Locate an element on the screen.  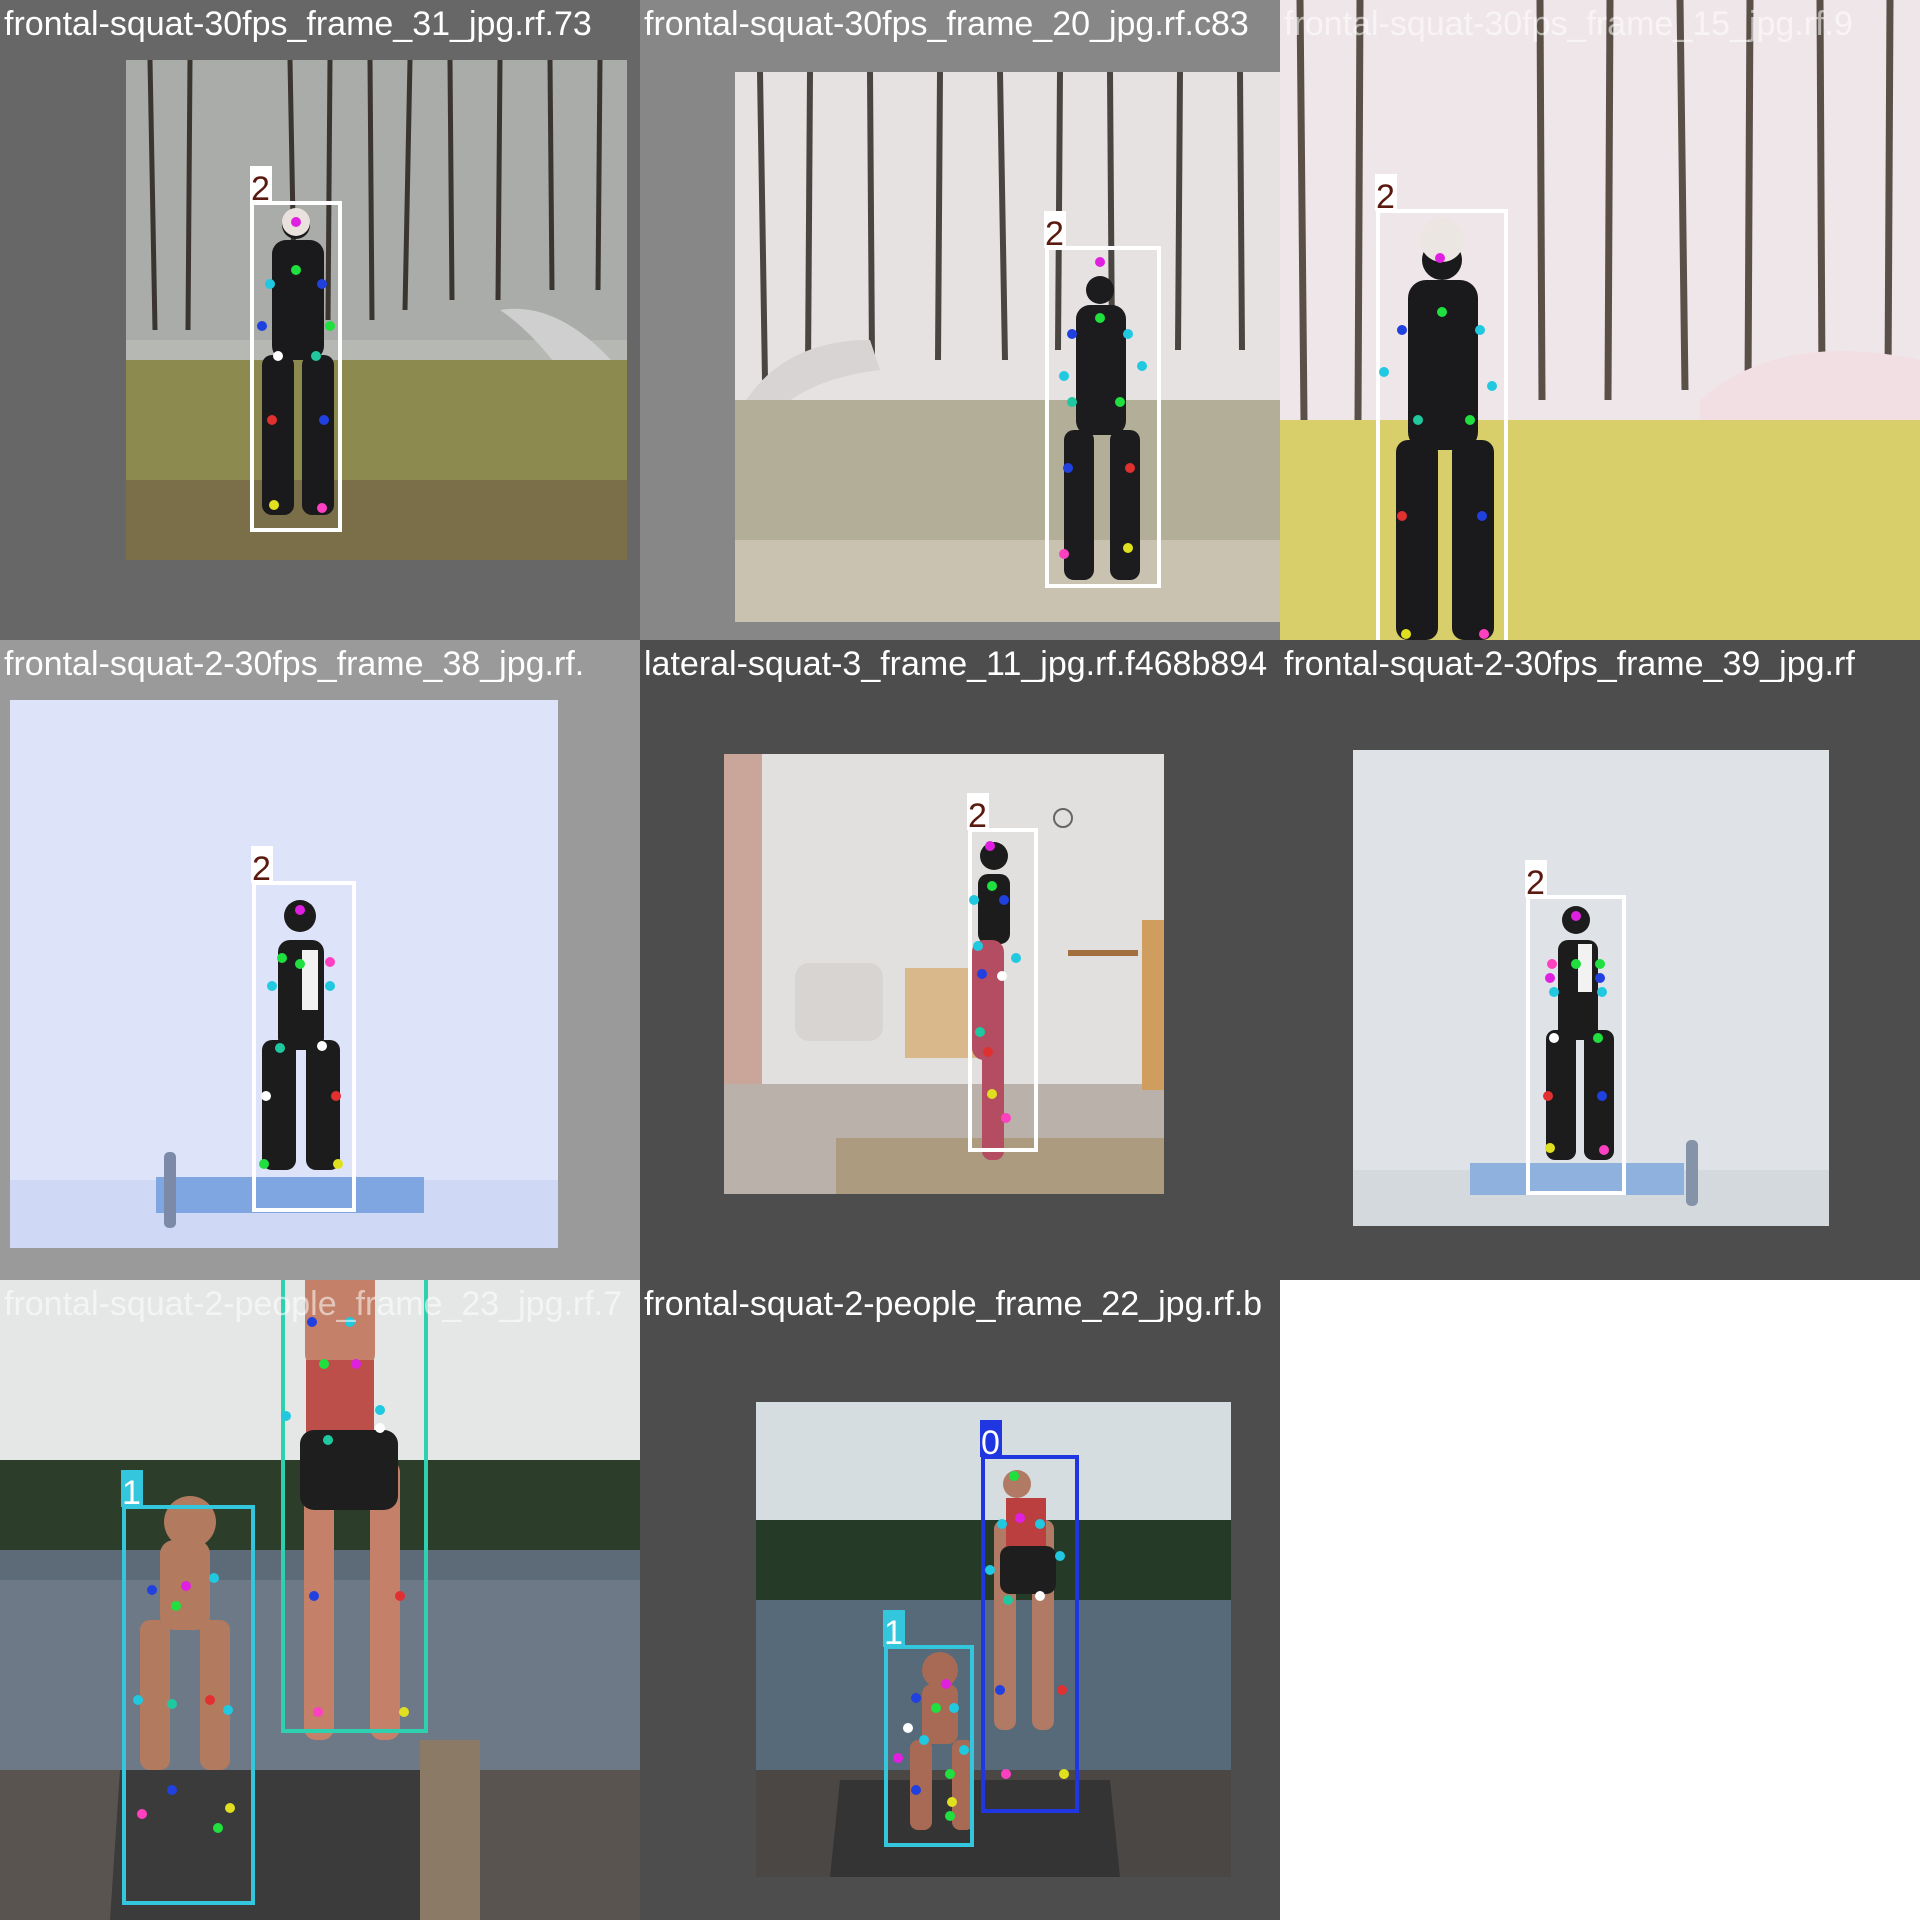
mosaic-tile-3: 2 frontal-squat-30fps_frame_15_jpg.rf.9 is located at coordinates (1600, 320).